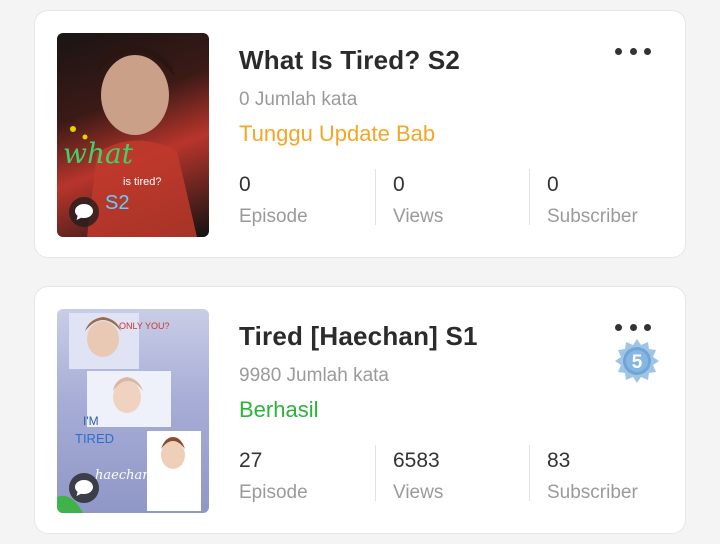 This screenshot has width=720, height=544. What do you see at coordinates (418, 475) in the screenshot?
I see `stat-views: 6583 Views` at bounding box center [418, 475].